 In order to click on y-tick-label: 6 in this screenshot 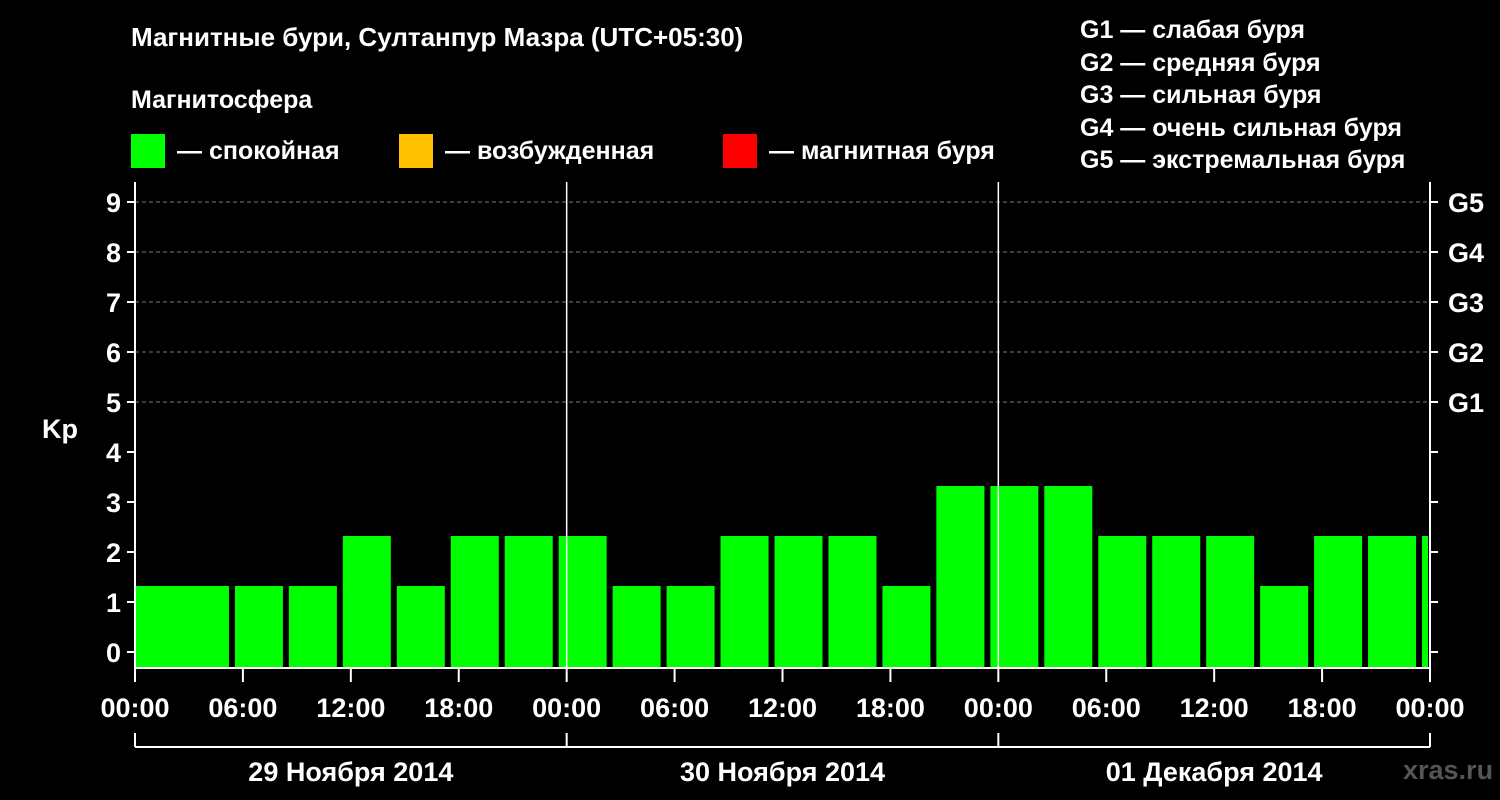, I will do `click(113, 353)`.